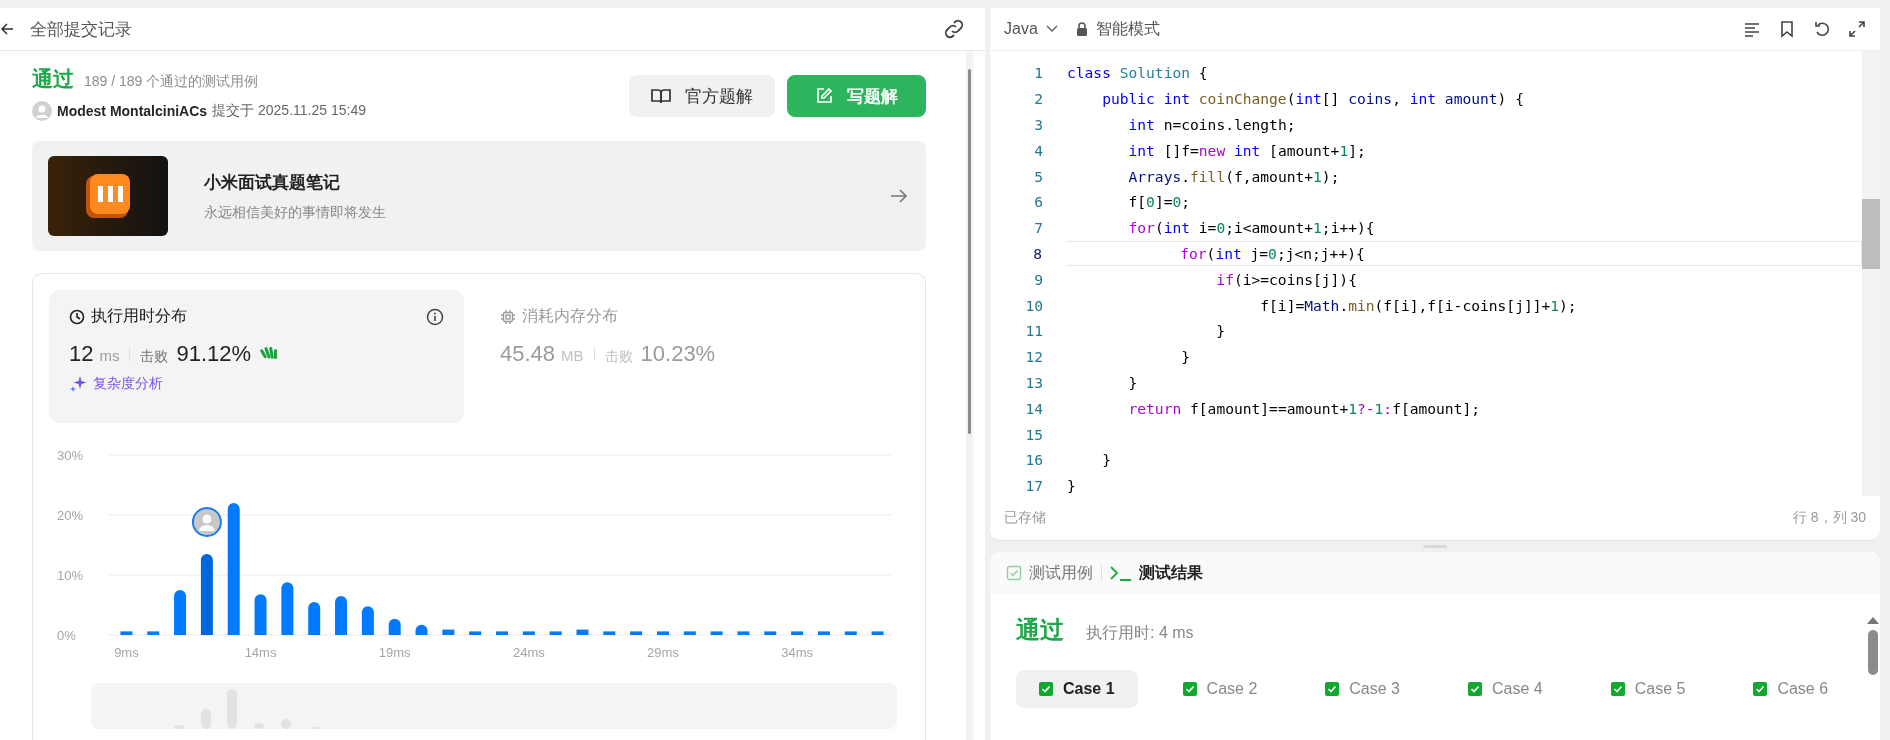  Describe the element at coordinates (435, 316) in the screenshot. I see `info-icon` at that location.